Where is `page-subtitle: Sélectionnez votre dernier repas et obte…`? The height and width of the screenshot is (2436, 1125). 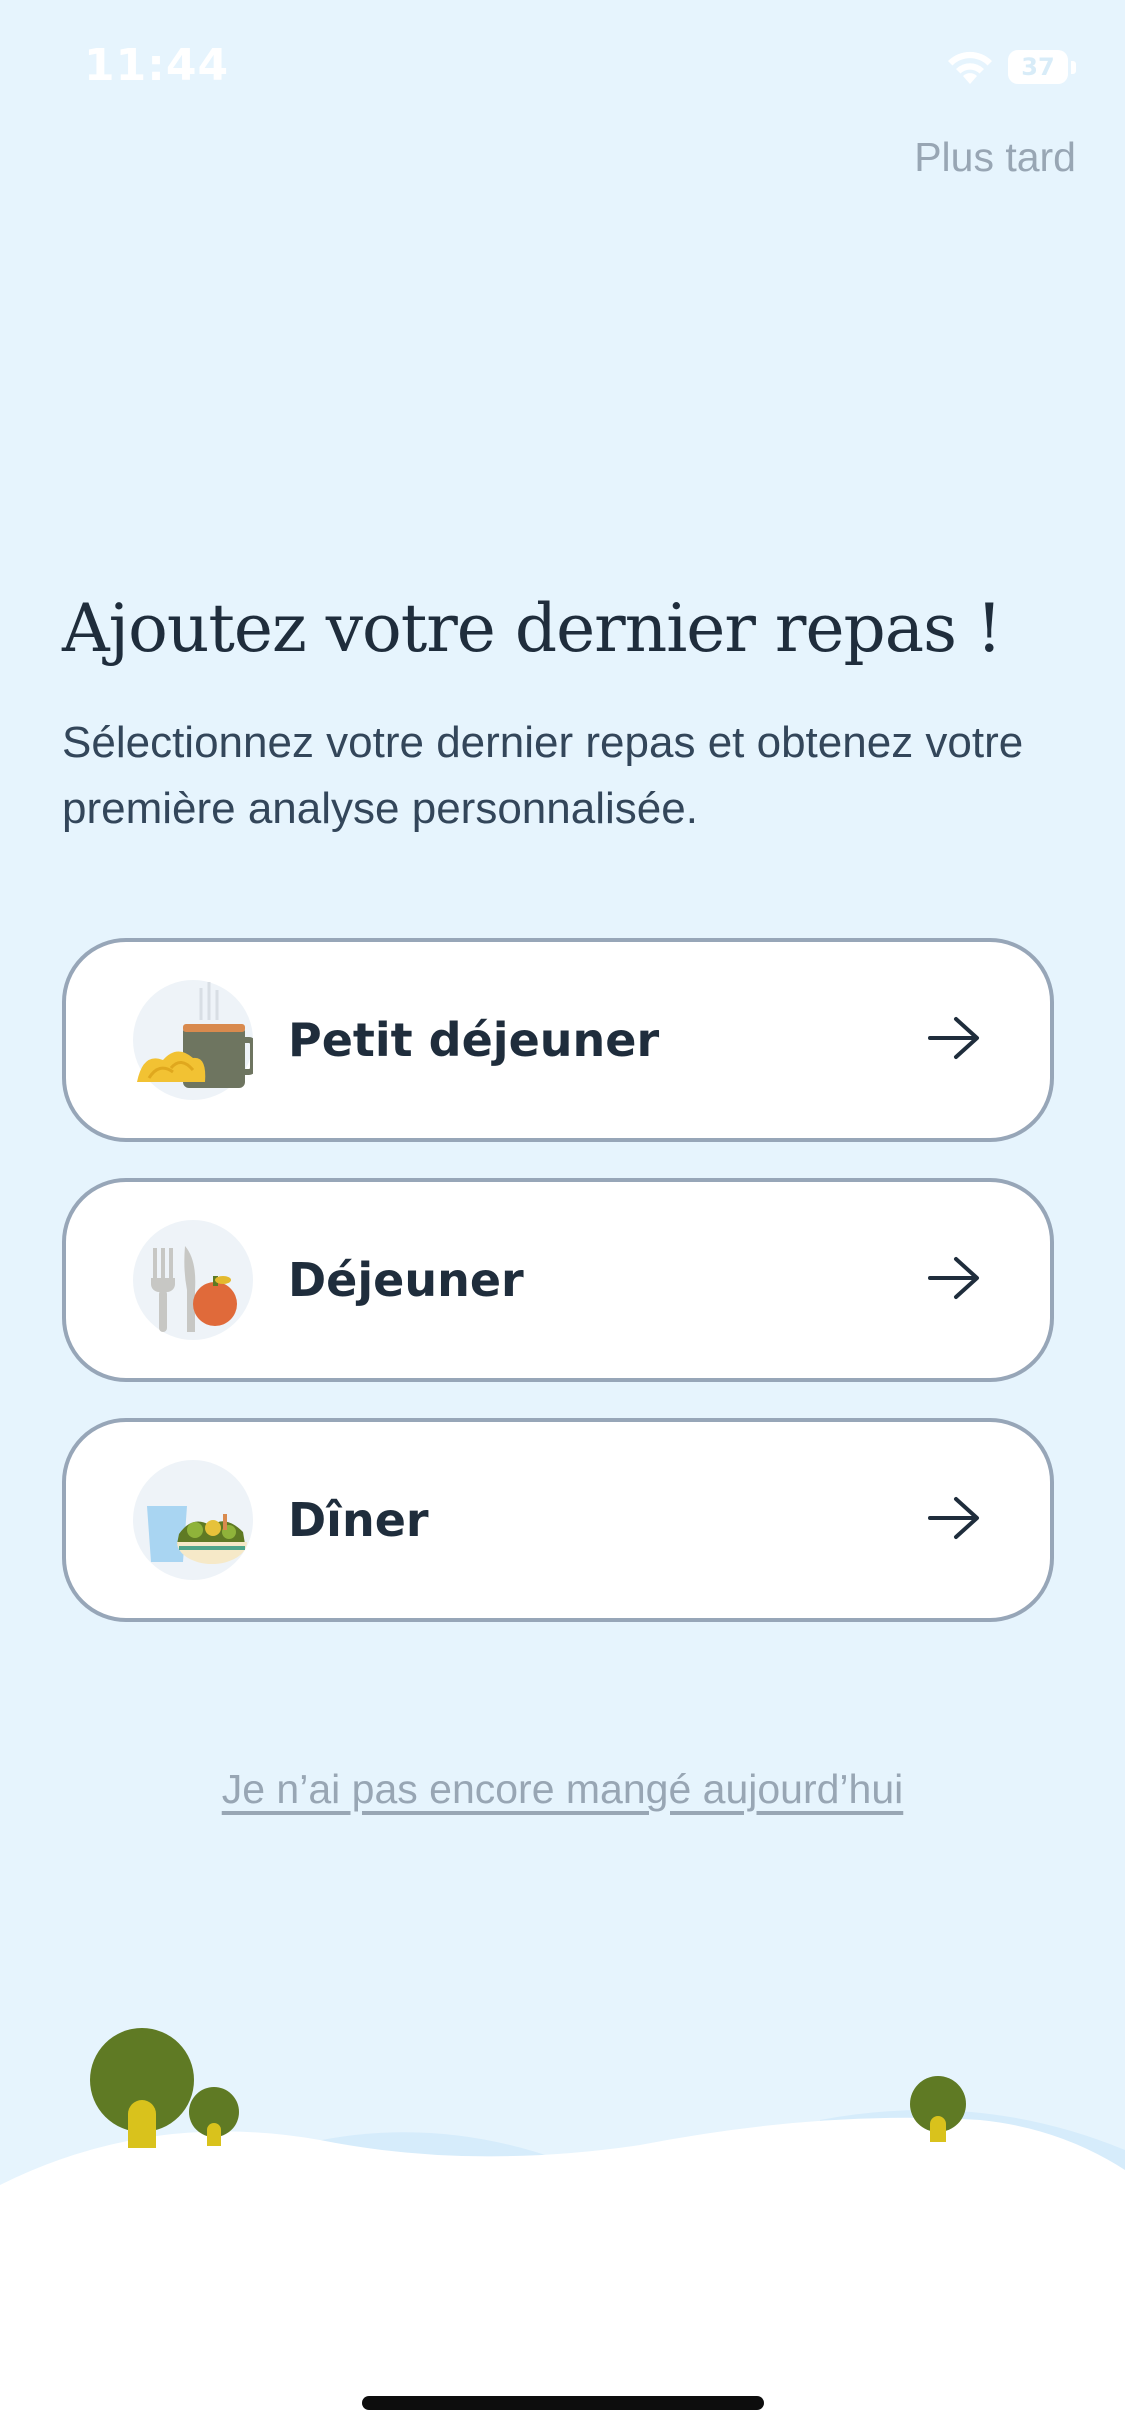
page-subtitle: Sélectionnez votre dernier repas et obte… is located at coordinates (543, 775).